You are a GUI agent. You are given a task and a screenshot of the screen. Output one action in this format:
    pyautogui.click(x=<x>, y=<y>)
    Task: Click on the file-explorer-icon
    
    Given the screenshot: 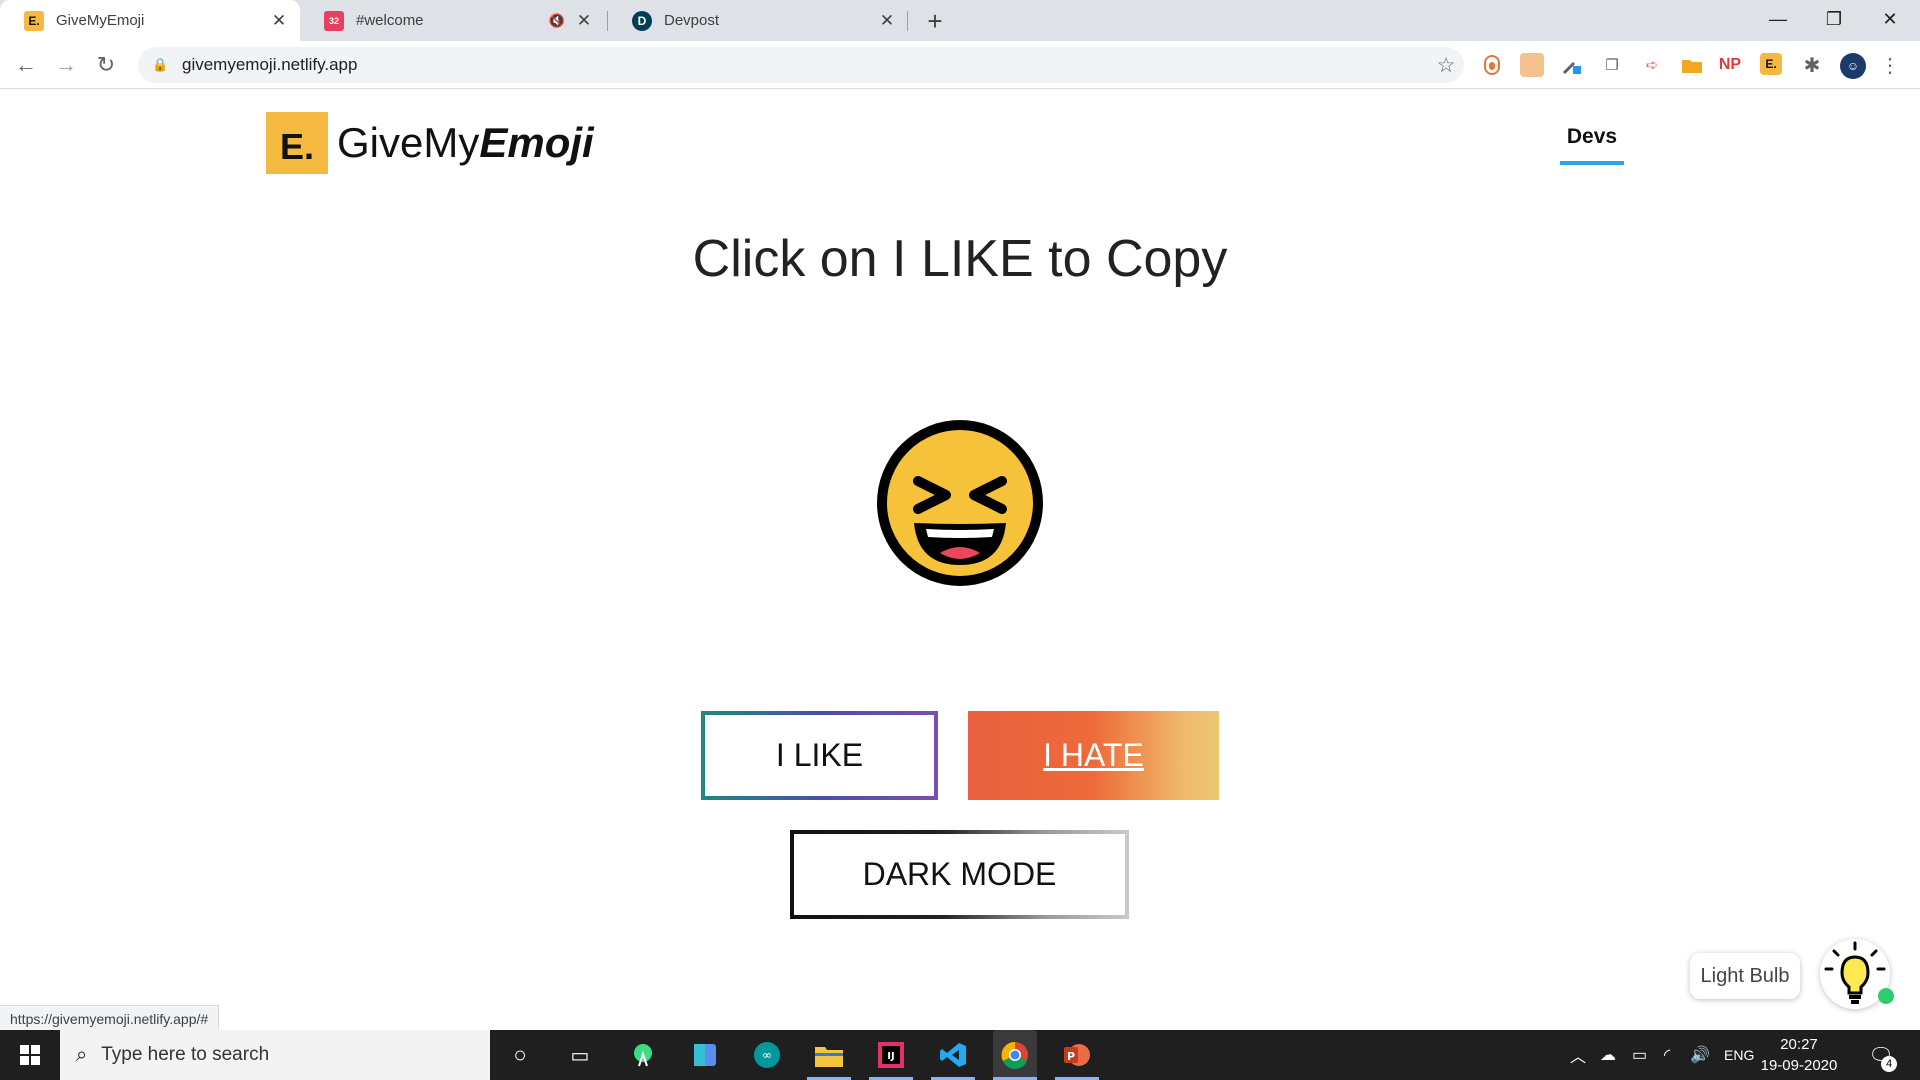 What is the action you would take?
    pyautogui.click(x=829, y=1055)
    